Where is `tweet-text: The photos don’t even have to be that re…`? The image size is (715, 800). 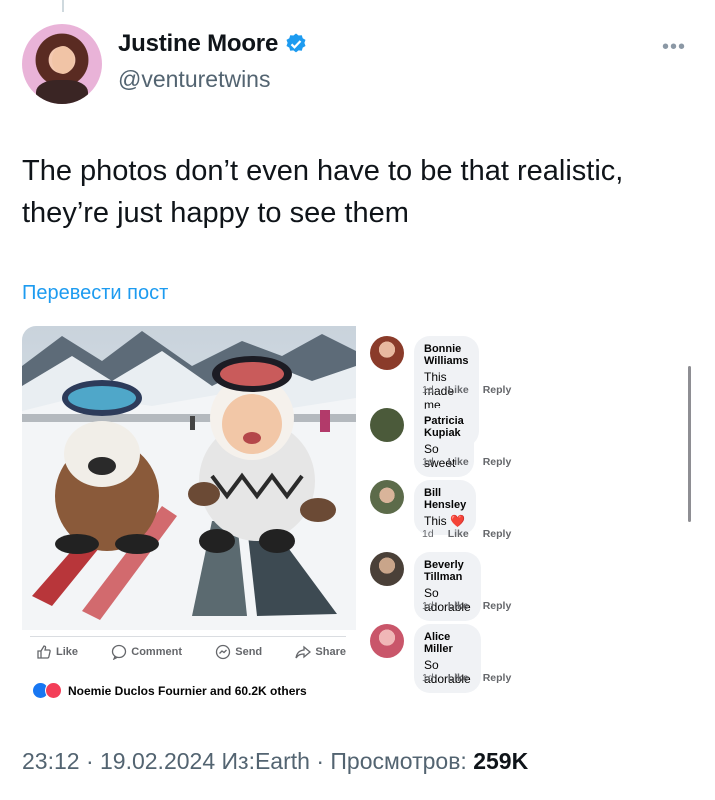 tweet-text: The photos don’t even have to be that re… is located at coordinates (323, 192).